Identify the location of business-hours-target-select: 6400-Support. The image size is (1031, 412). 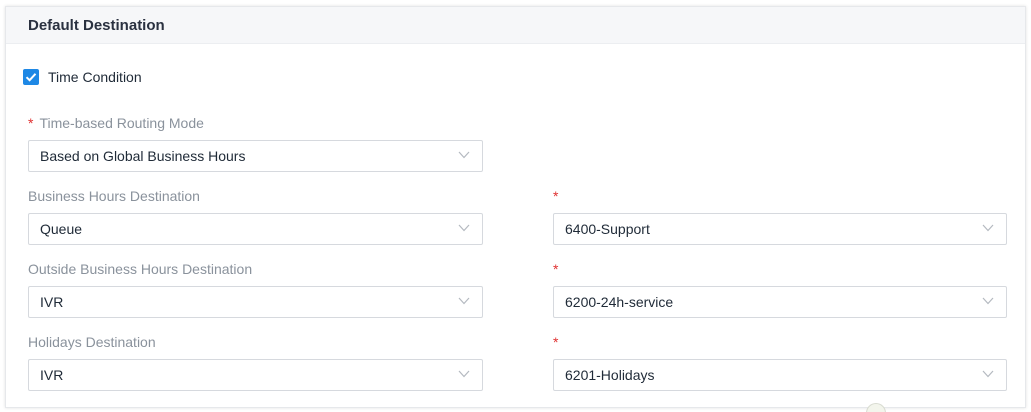
(780, 229).